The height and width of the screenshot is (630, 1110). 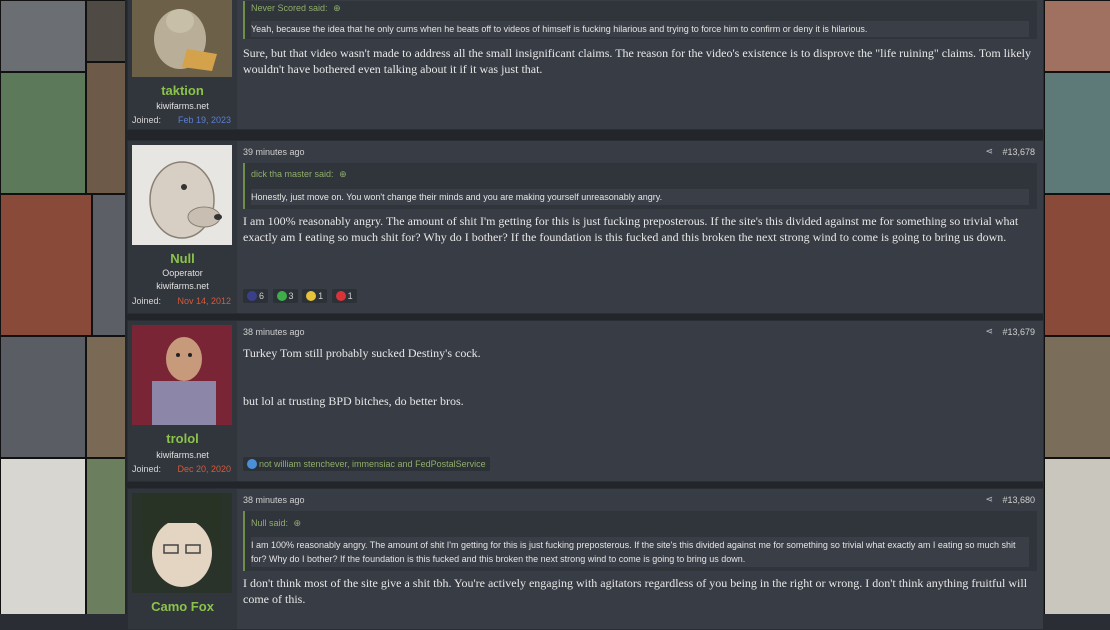 I want to click on username: trolol, so click(x=182, y=438).